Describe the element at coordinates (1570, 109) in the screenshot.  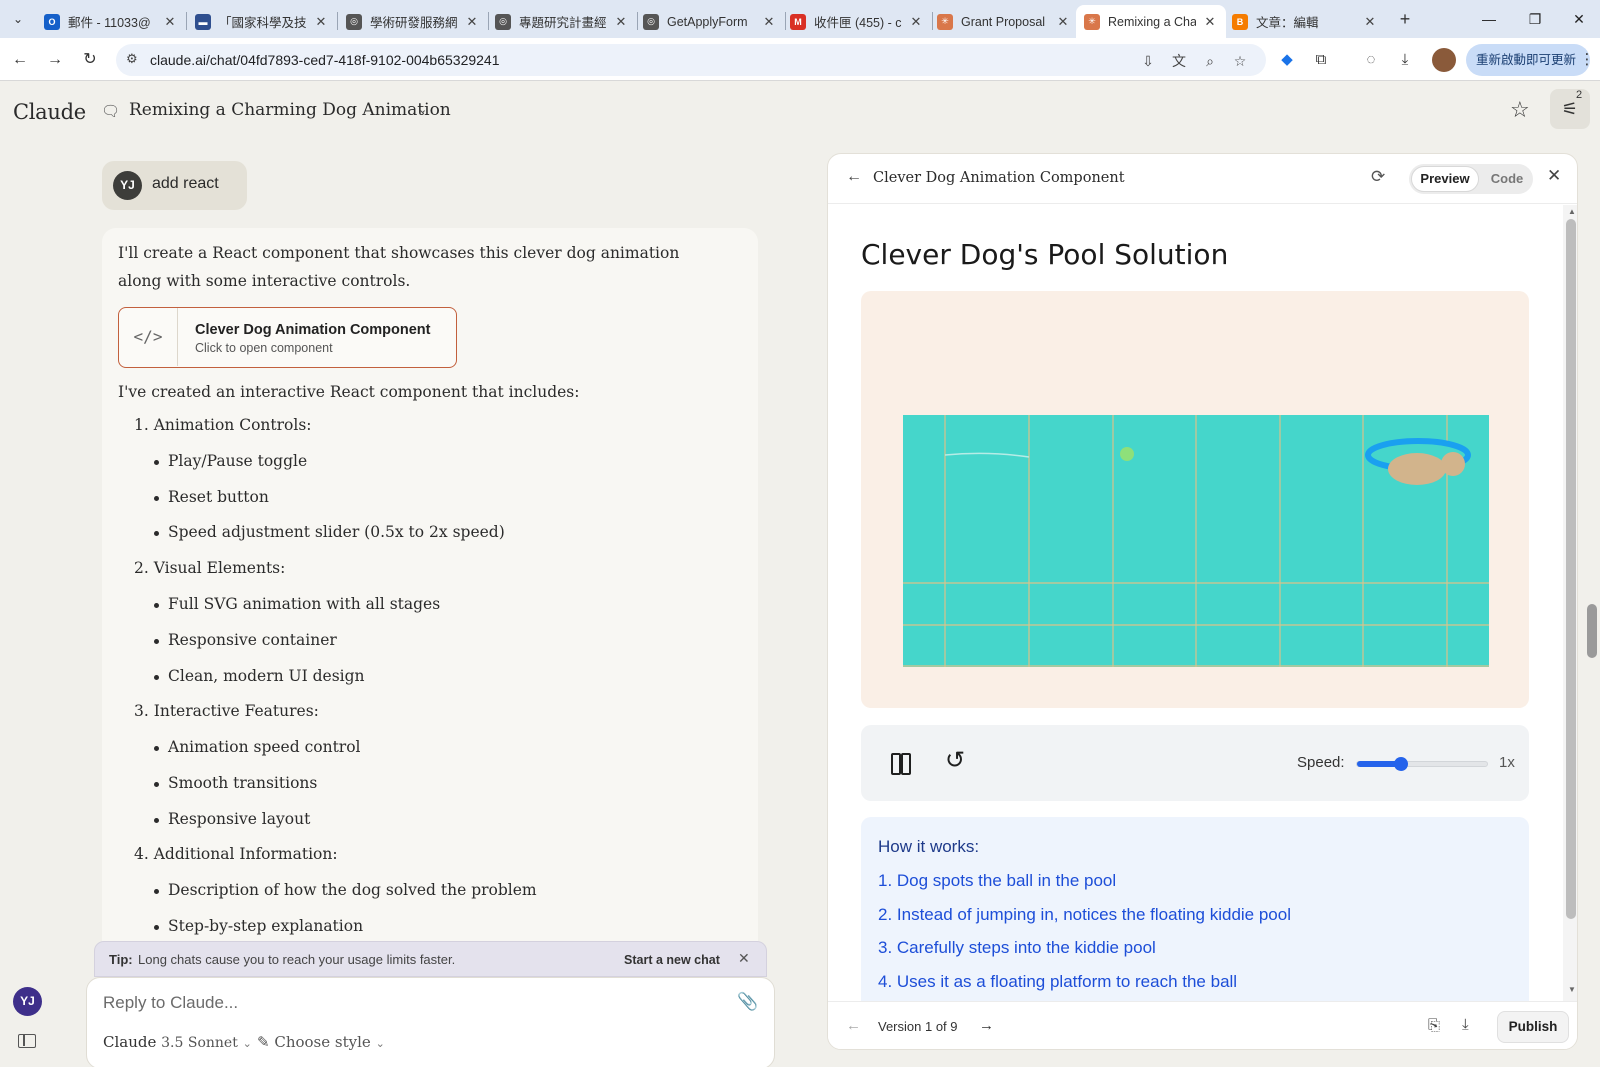
I see `chat-settings-button: ⚟` at that location.